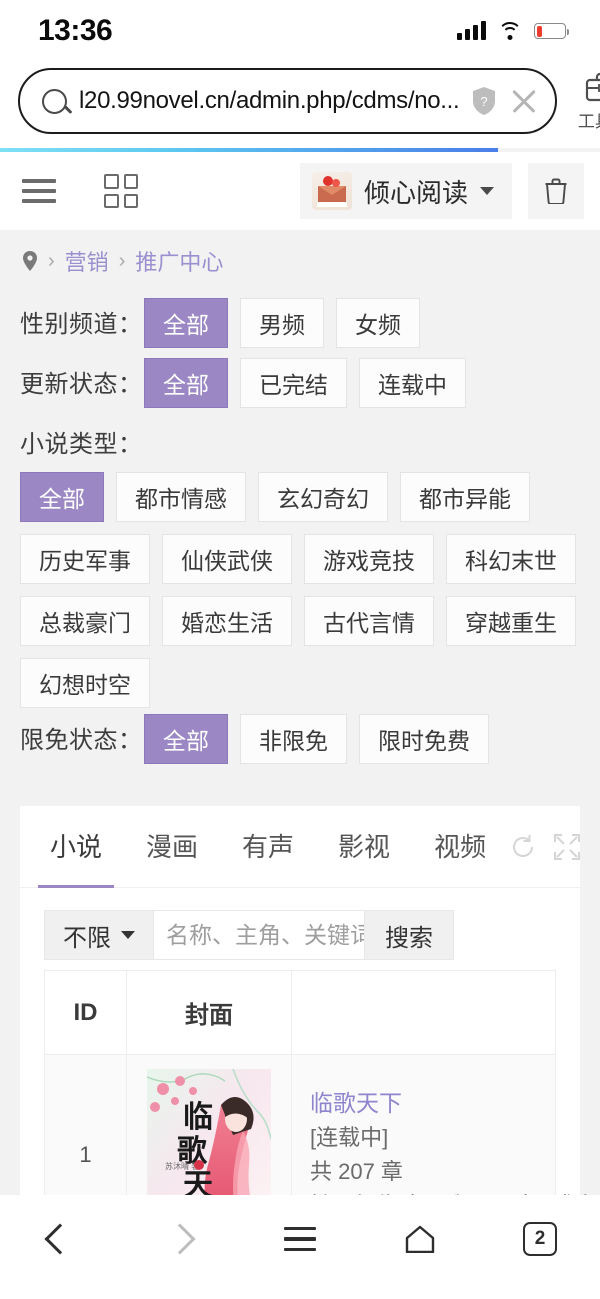 The image size is (600, 1299). Describe the element at coordinates (85, 683) in the screenshot. I see `filter-chip-genre-12: 幻想时空` at that location.